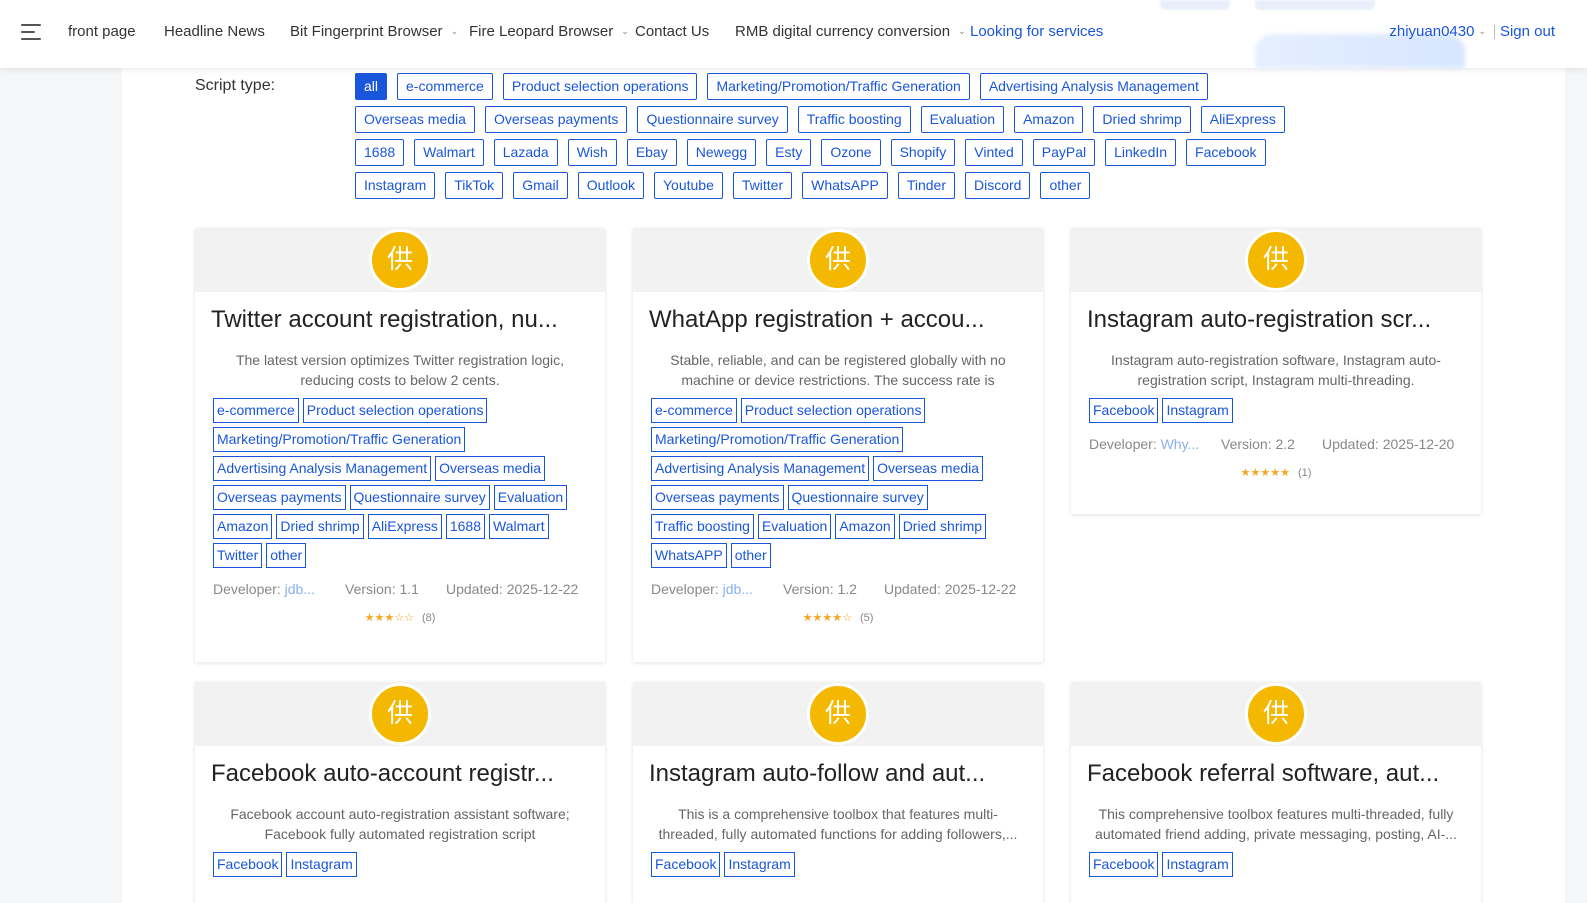  Describe the element at coordinates (1242, 119) in the screenshot. I see `filter-tag: AliExpress` at that location.